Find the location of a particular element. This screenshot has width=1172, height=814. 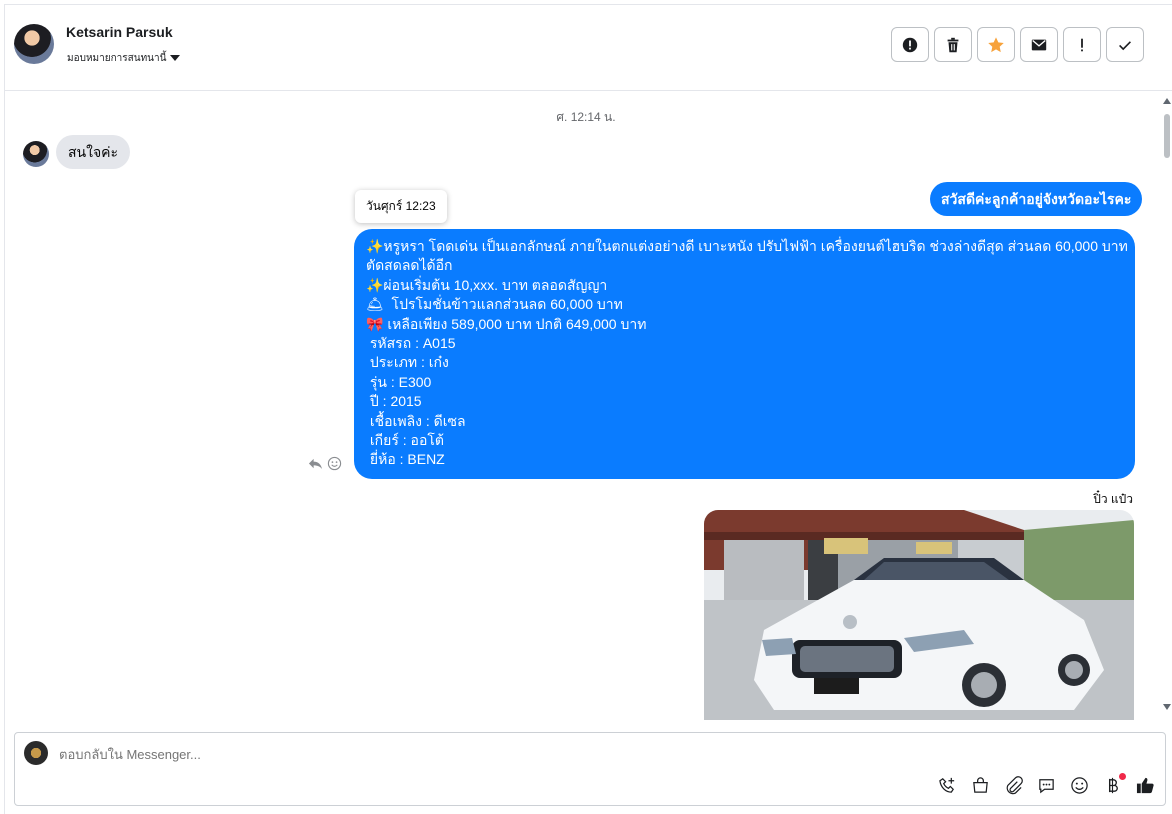

trash-icon is located at coordinates (953, 44).